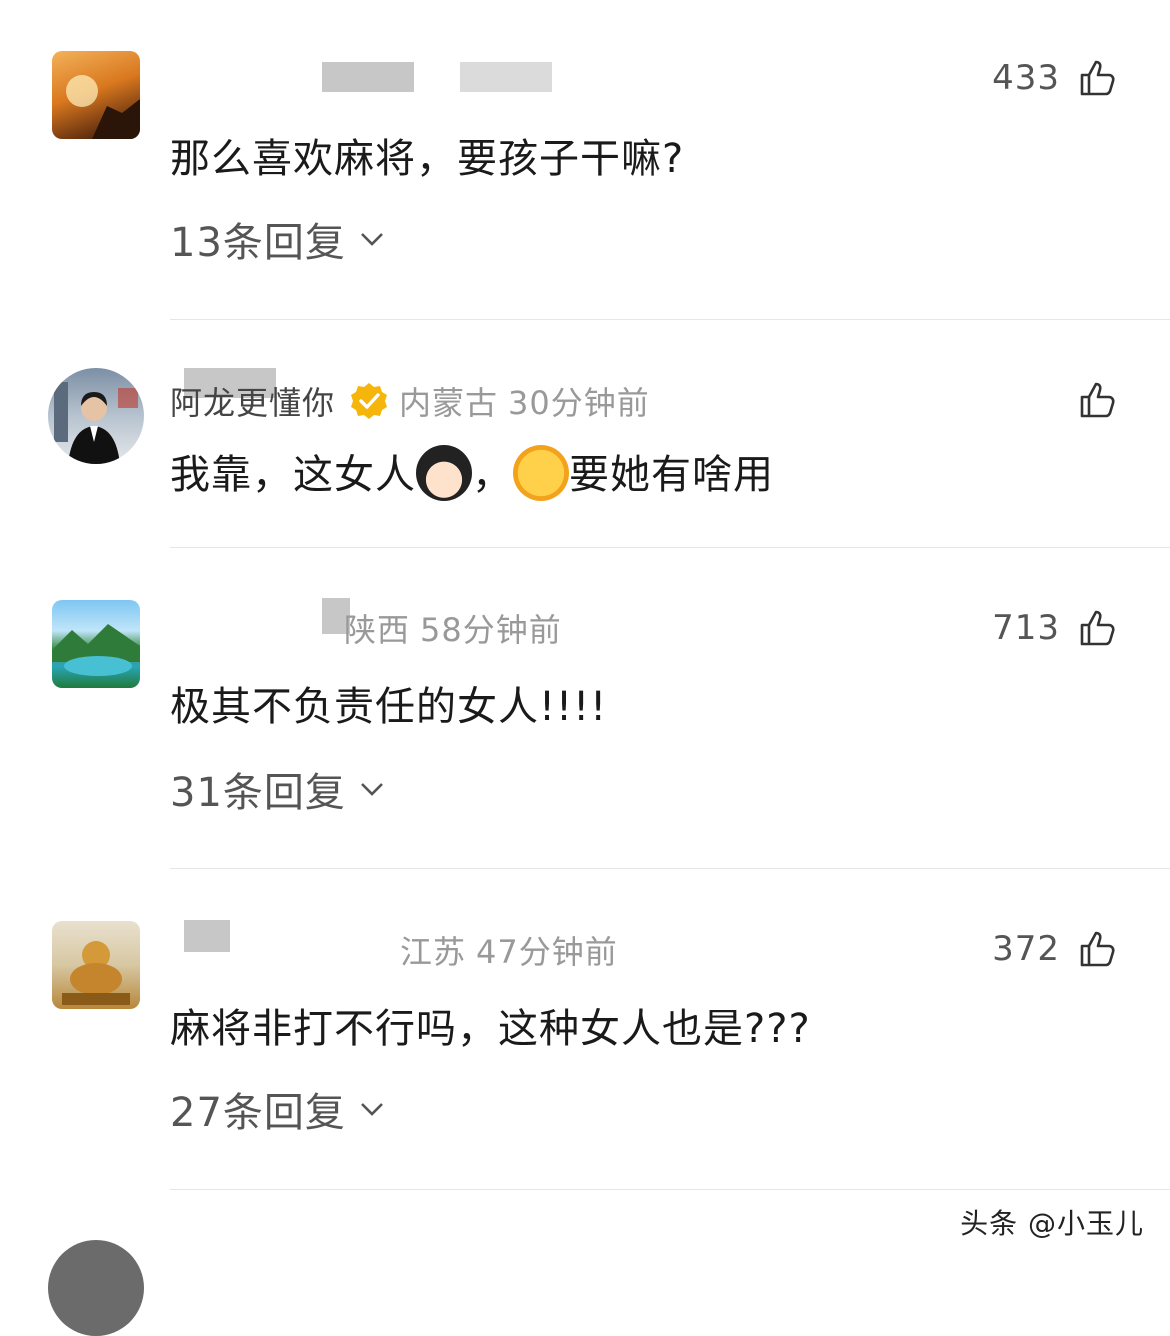 The image size is (1170, 1336). Describe the element at coordinates (579, 403) in the screenshot. I see `timestamp: 30分钟前` at that location.